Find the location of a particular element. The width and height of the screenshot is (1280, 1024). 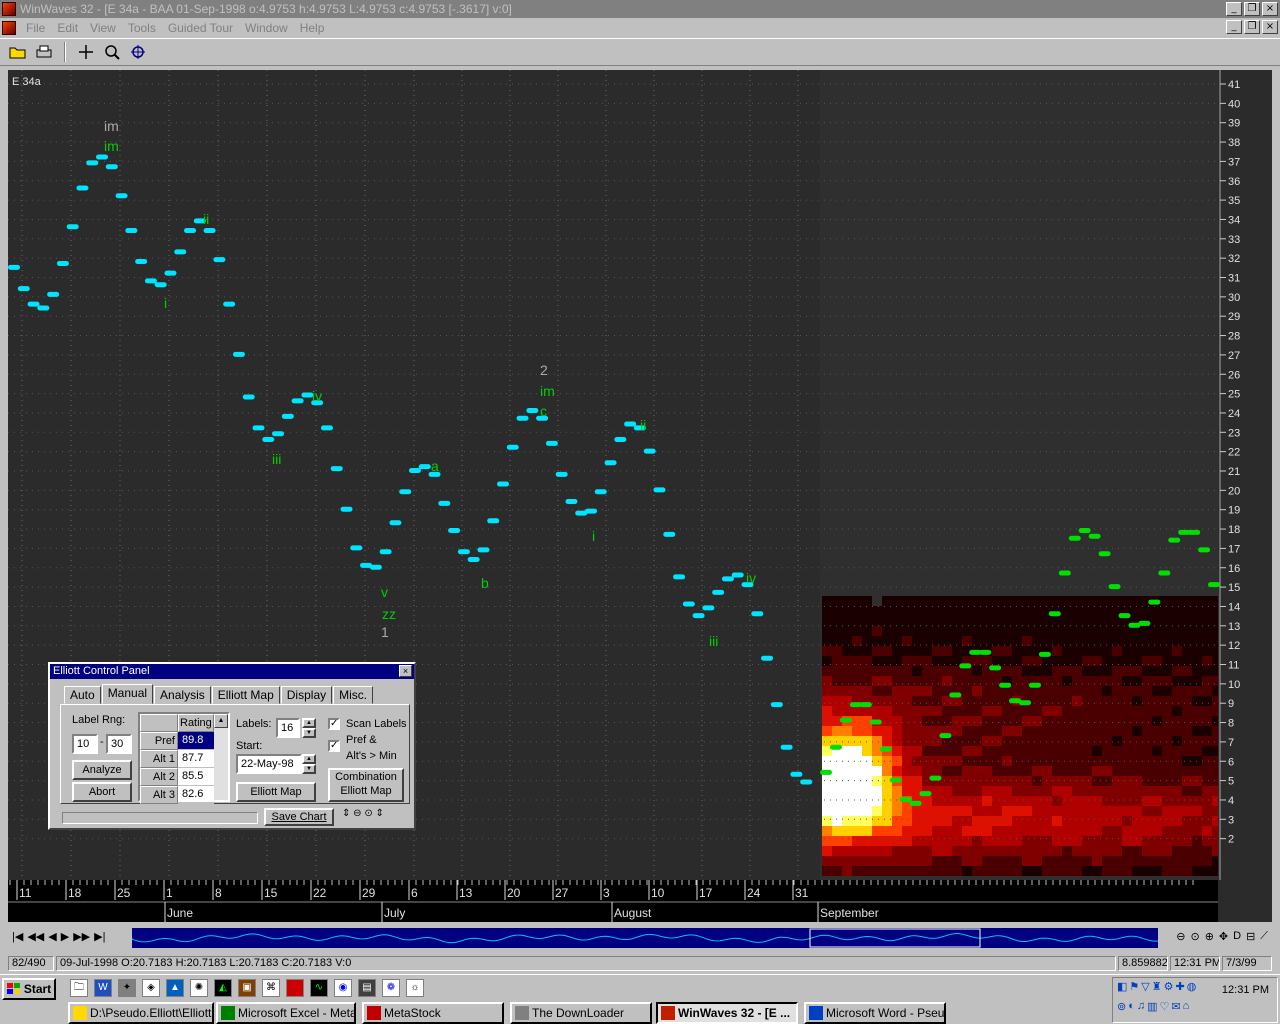

rating-row: Alt 3 82.6 is located at coordinates (177, 795).